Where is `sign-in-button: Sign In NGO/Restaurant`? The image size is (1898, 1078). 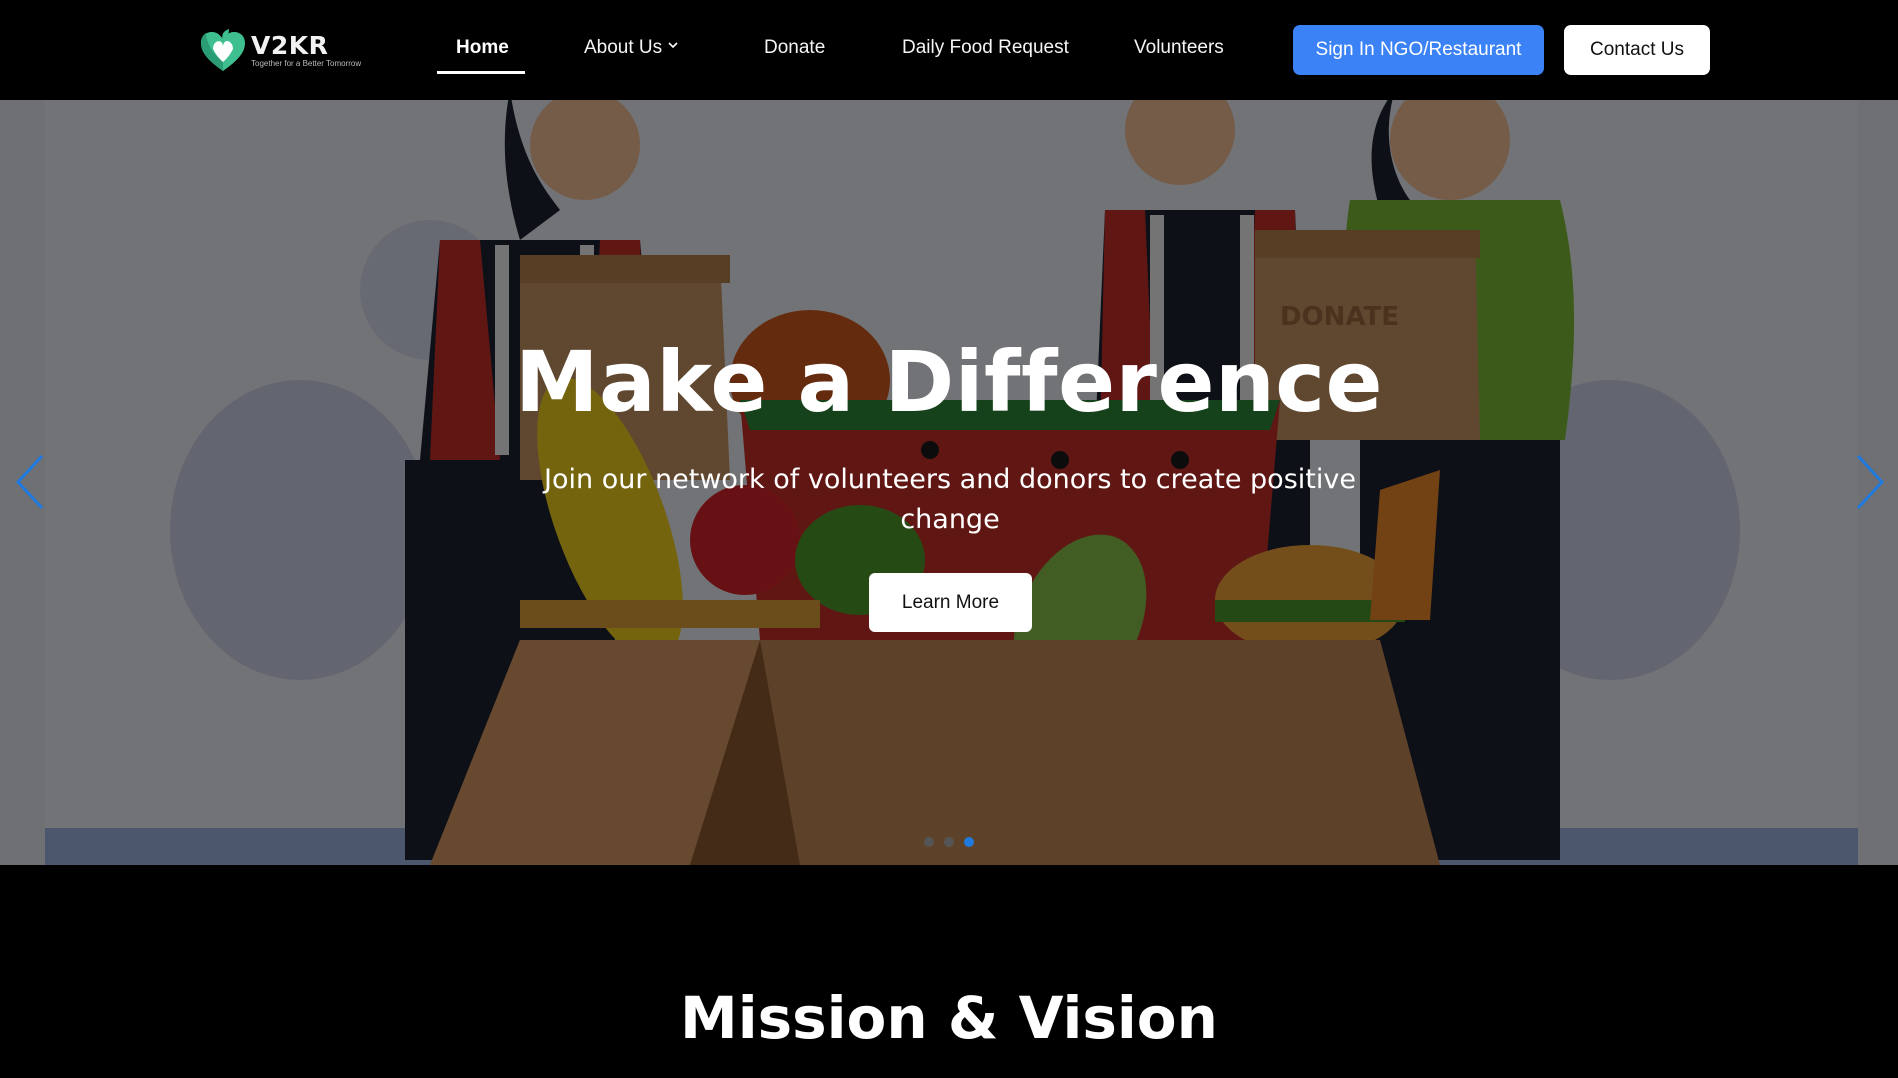
sign-in-button: Sign In NGO/Restaurant is located at coordinates (1418, 50).